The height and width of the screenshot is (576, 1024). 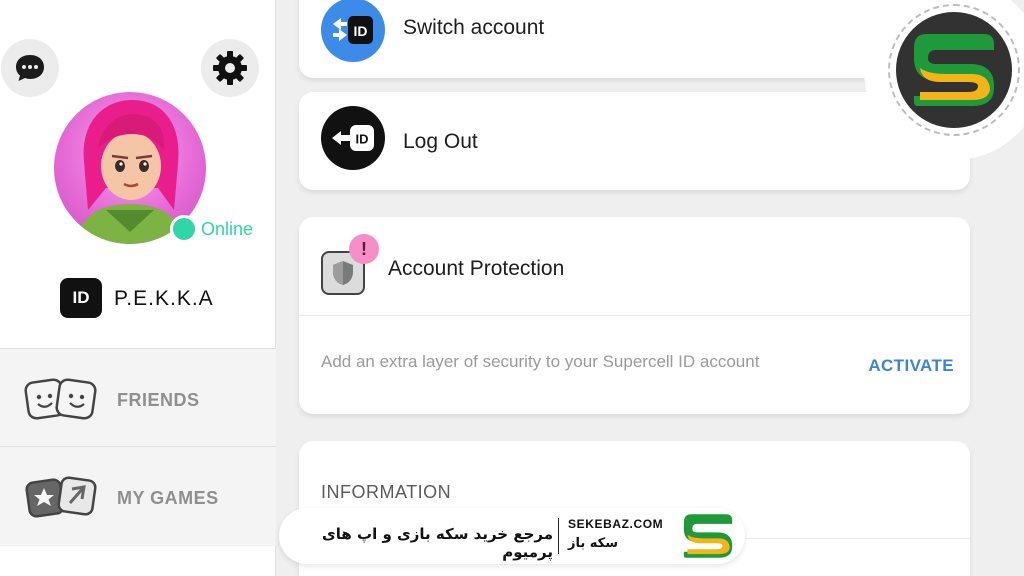 I want to click on online-status-label: Online, so click(x=227, y=229).